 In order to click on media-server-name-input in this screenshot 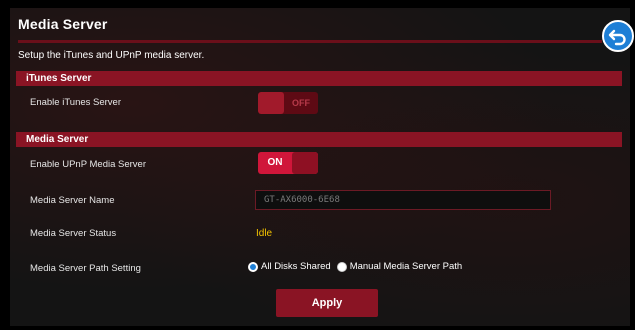, I will do `click(403, 200)`.